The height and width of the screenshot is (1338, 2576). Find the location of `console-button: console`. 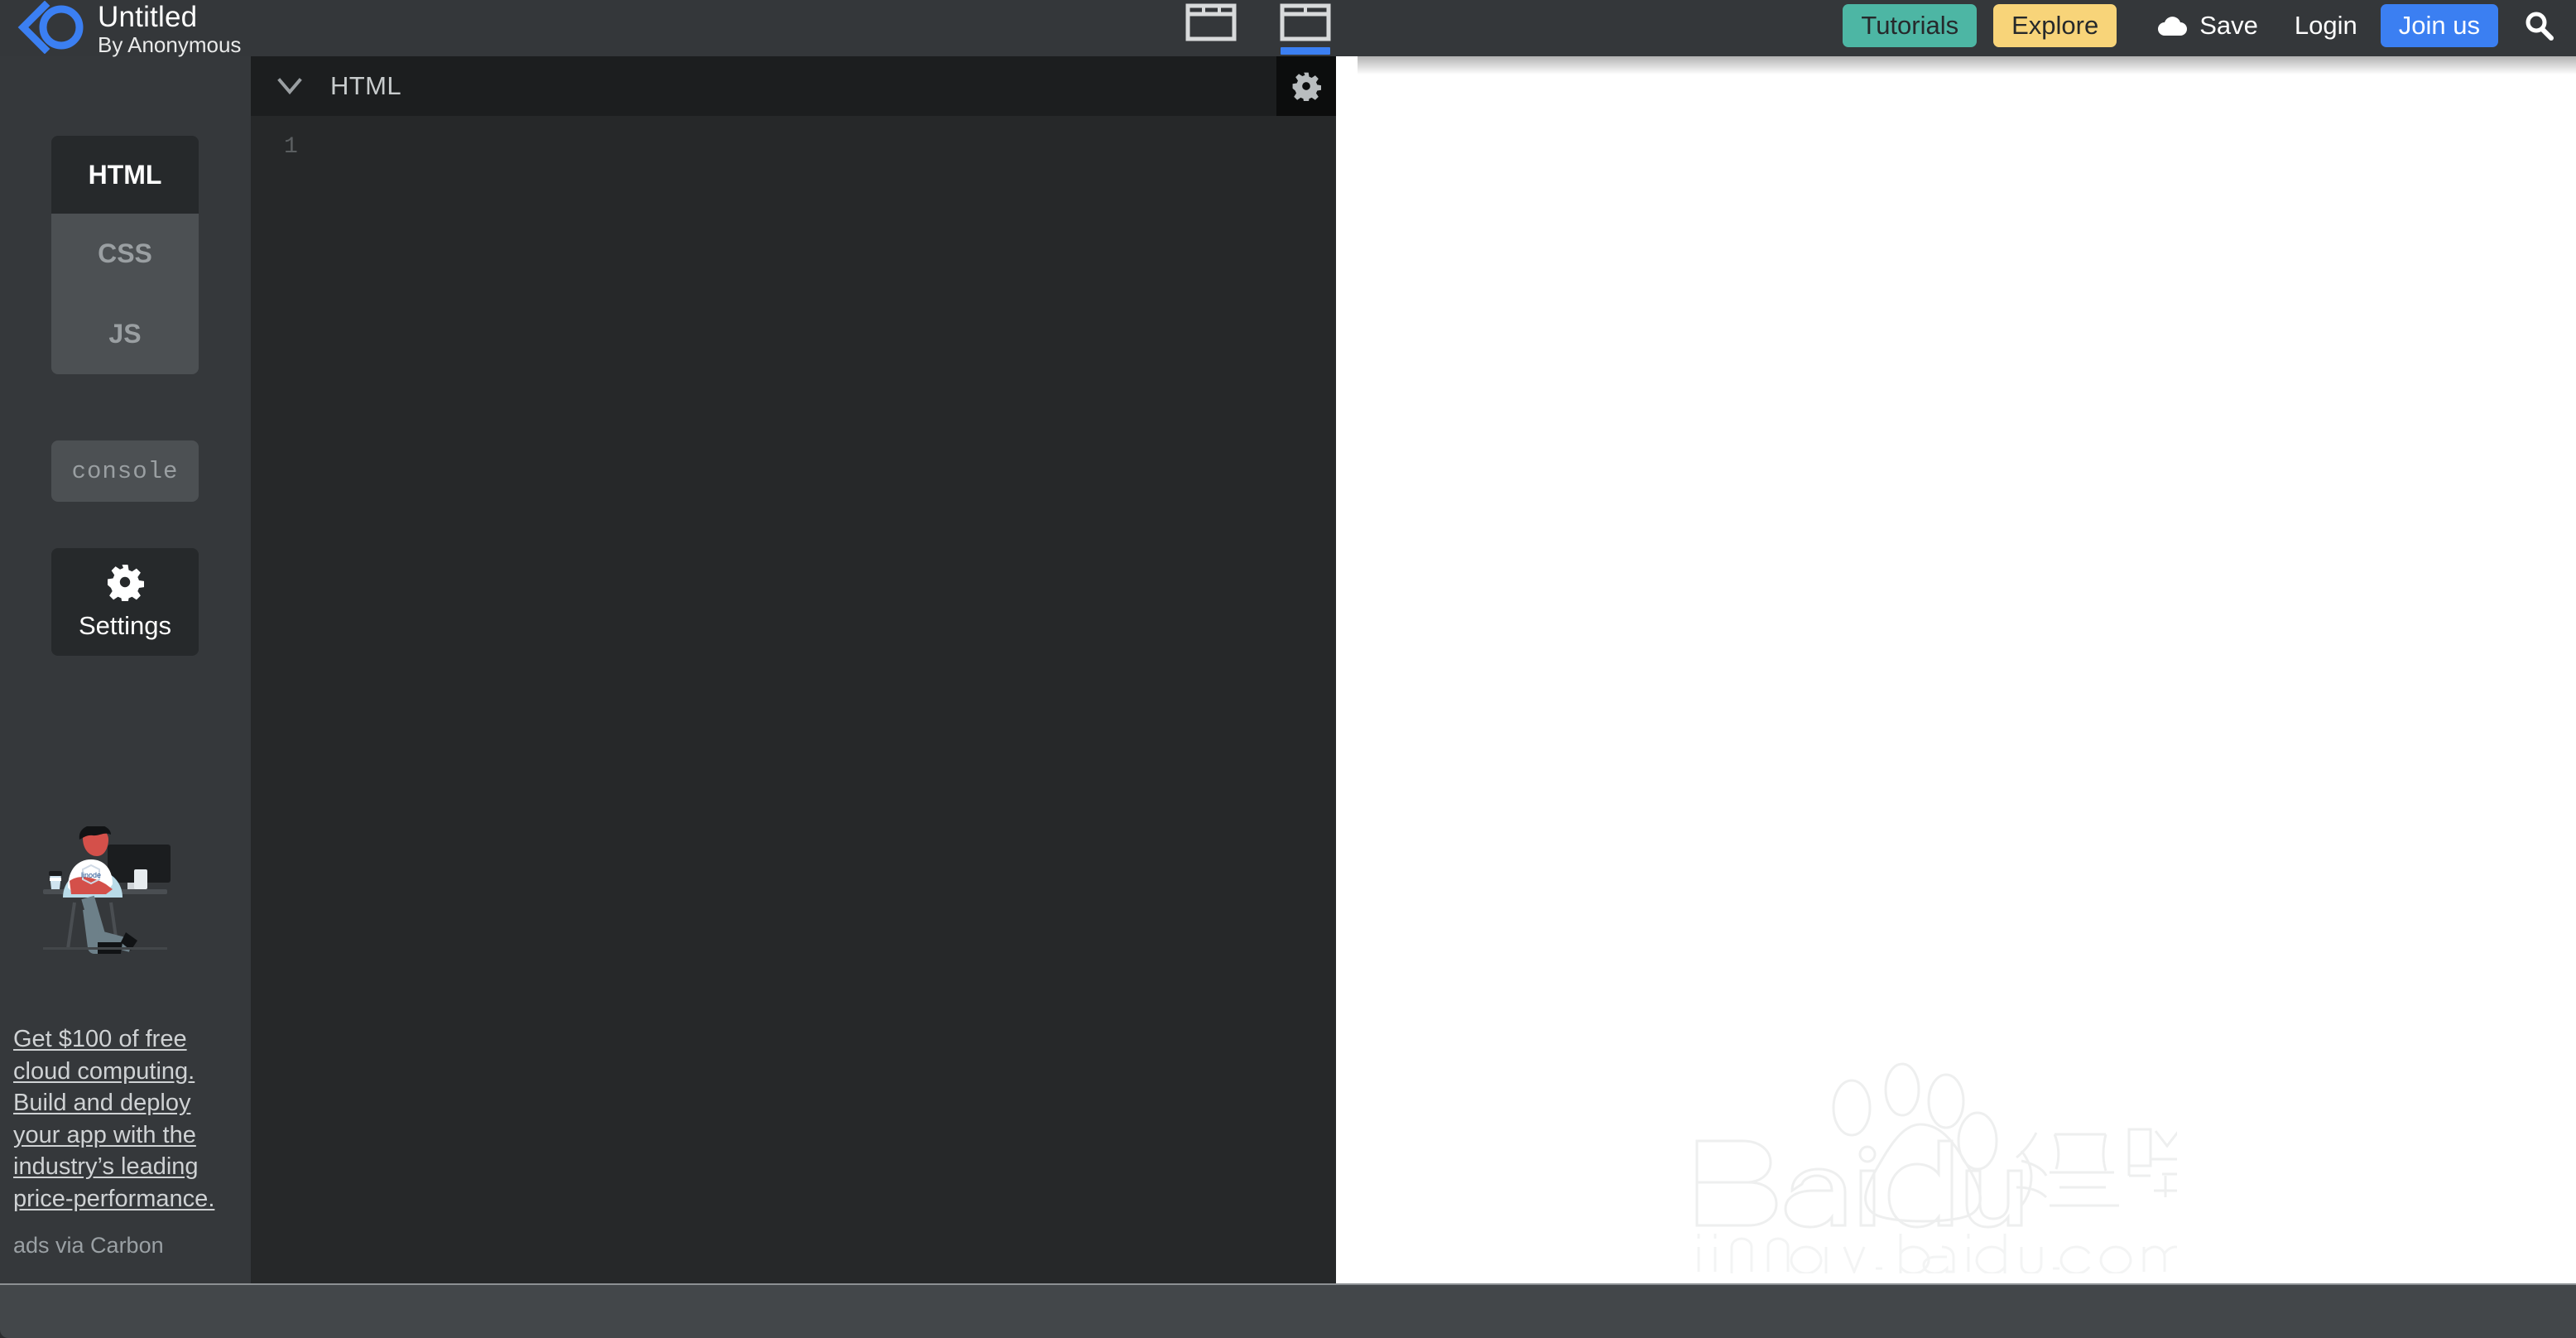

console-button: console is located at coordinates (125, 471).